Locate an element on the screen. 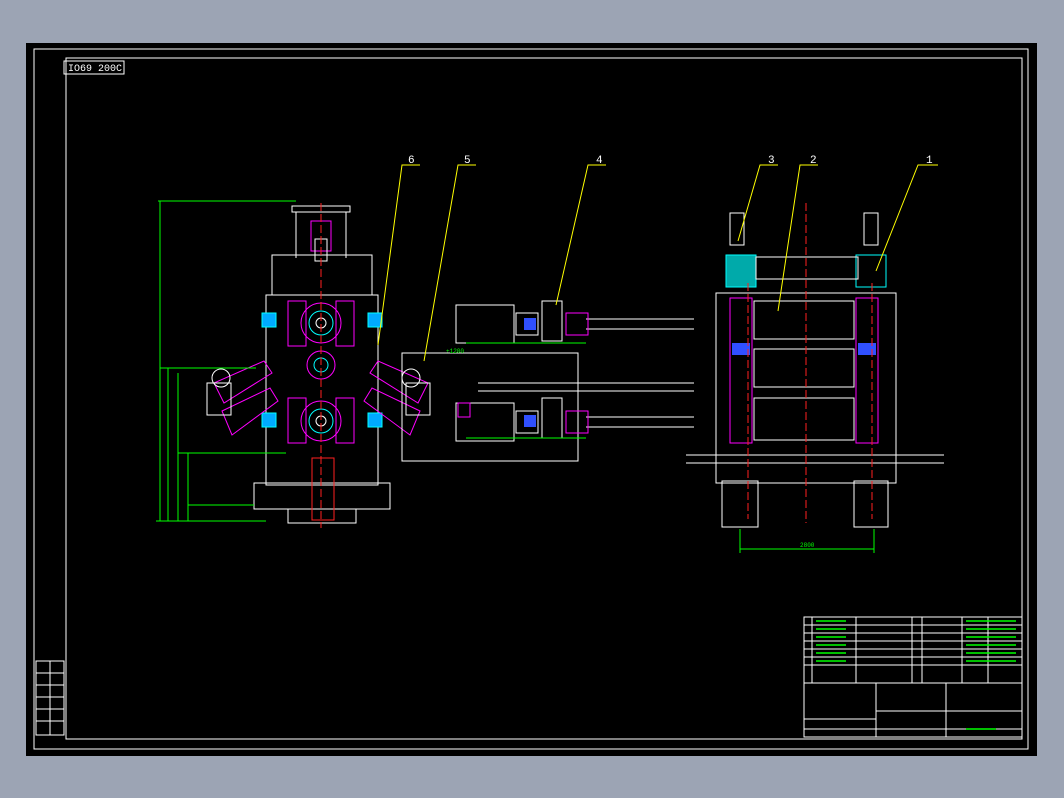 The image size is (1064, 798). balloon-2: 2 is located at coordinates (813, 161).